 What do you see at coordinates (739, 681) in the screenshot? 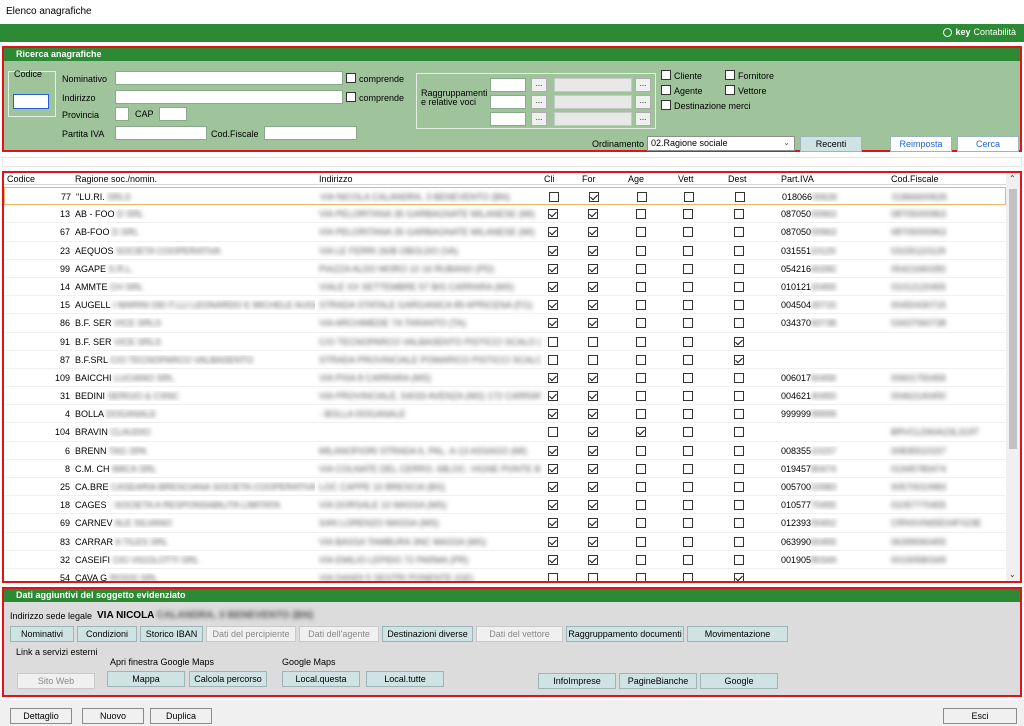
I see `google-button: Google` at bounding box center [739, 681].